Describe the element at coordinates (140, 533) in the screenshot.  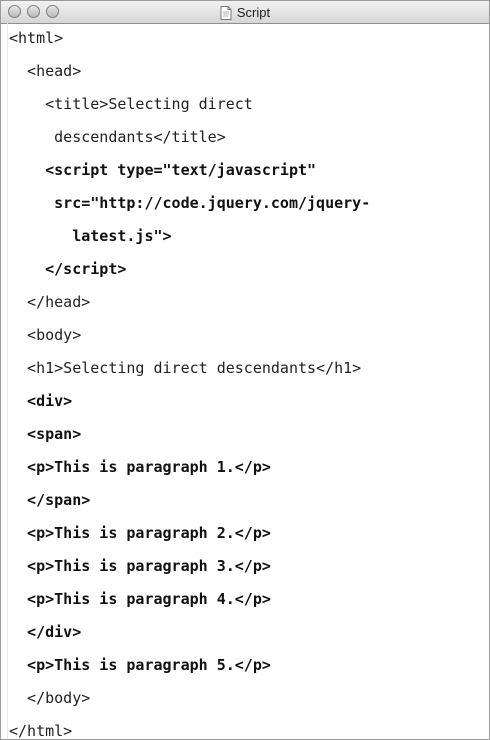
I see `code-line-16: <p>This is paragraph 2.</p>` at that location.